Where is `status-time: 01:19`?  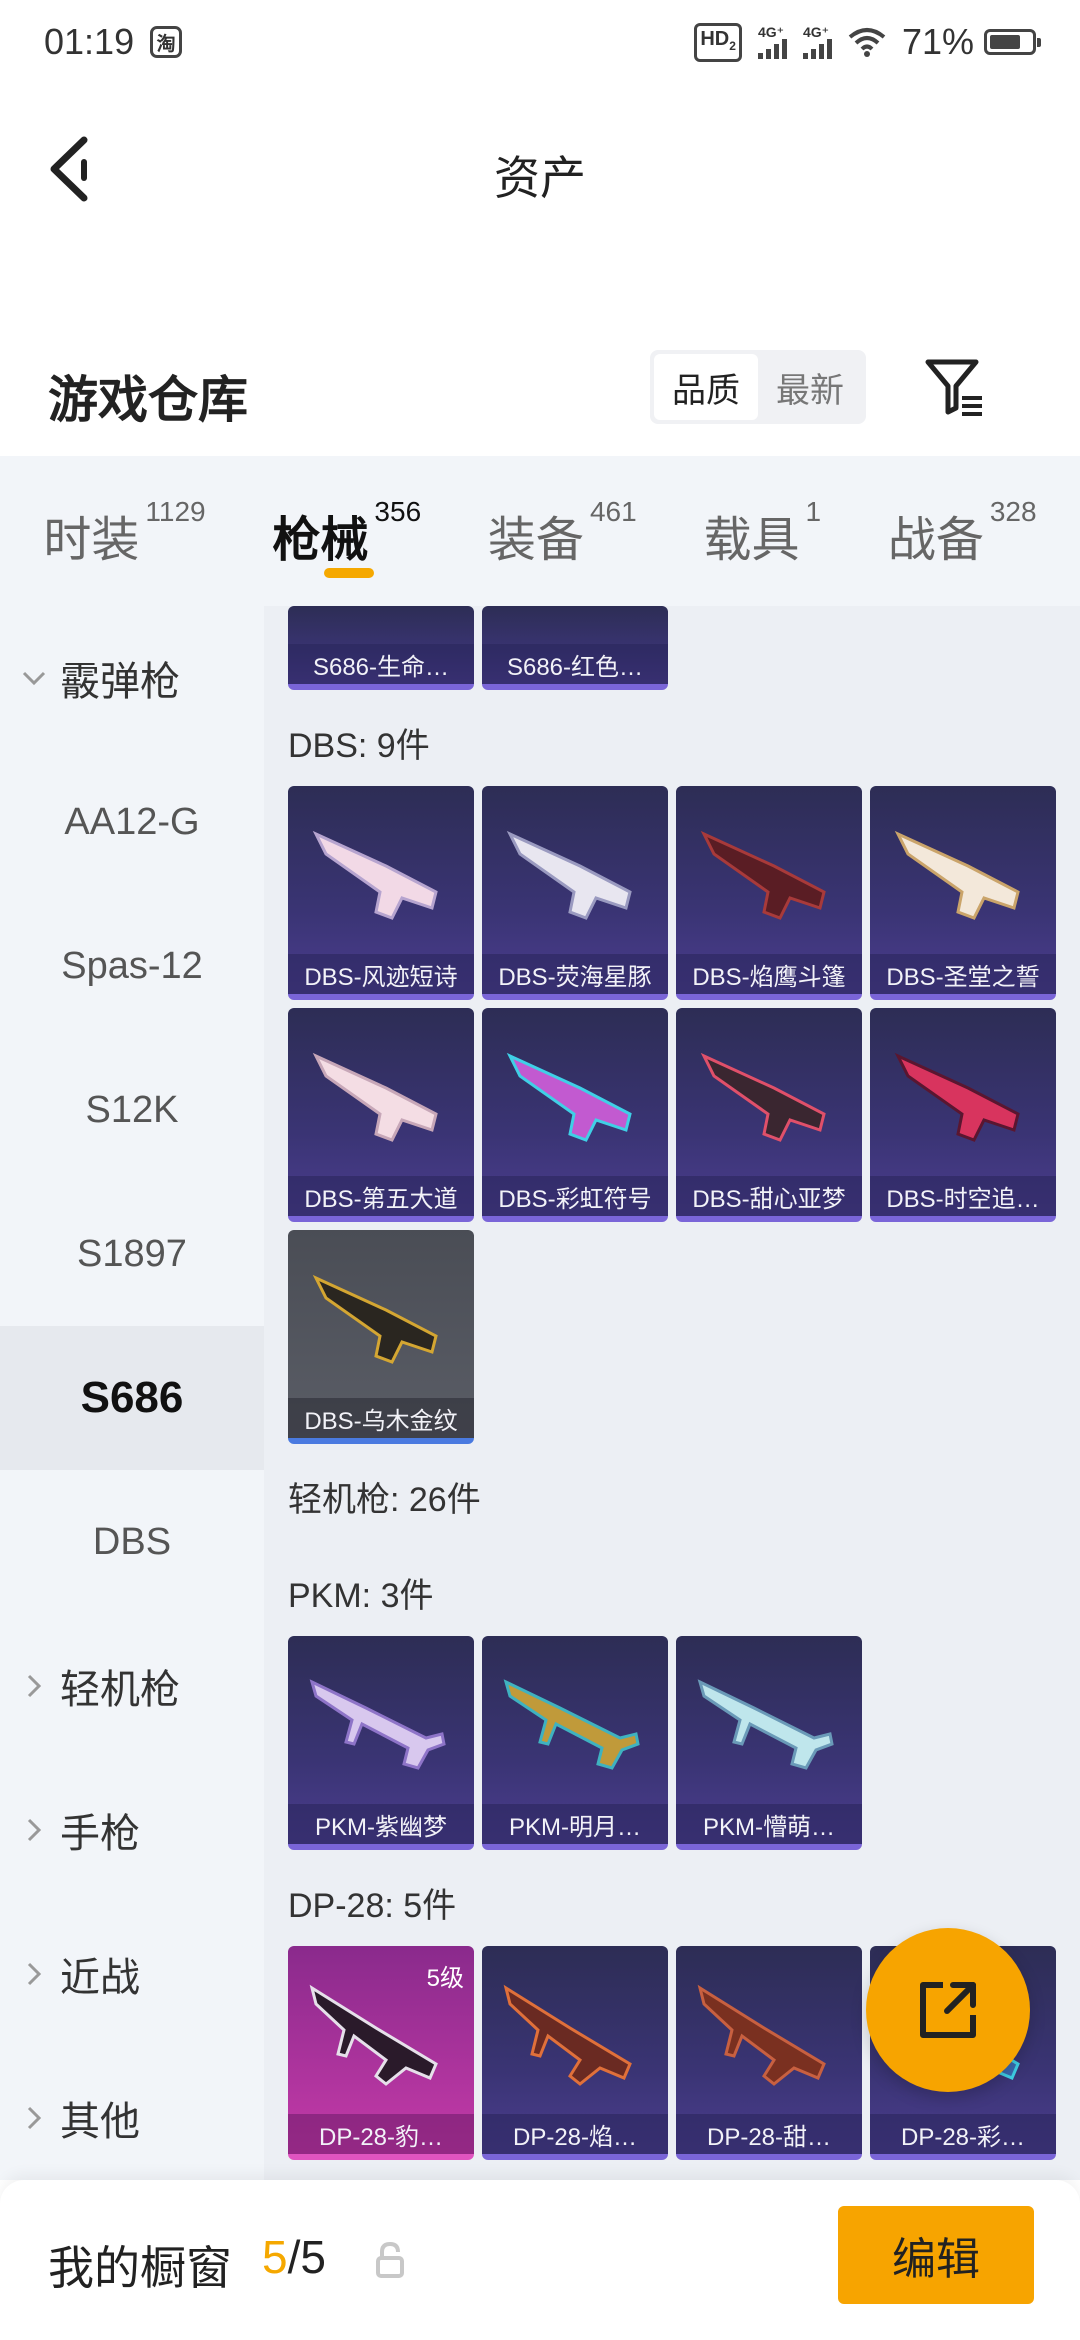 status-time: 01:19 is located at coordinates (89, 41).